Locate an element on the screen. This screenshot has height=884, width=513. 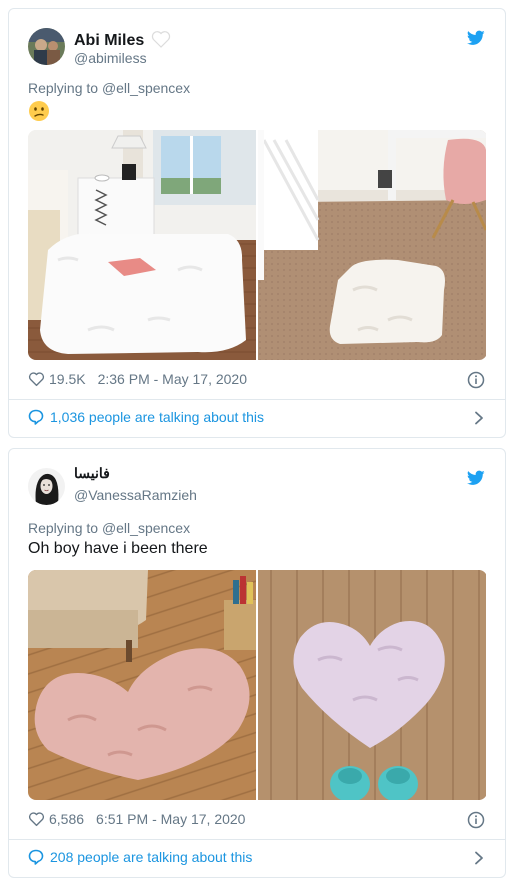
white-heart-badge-icon is located at coordinates (160, 39).